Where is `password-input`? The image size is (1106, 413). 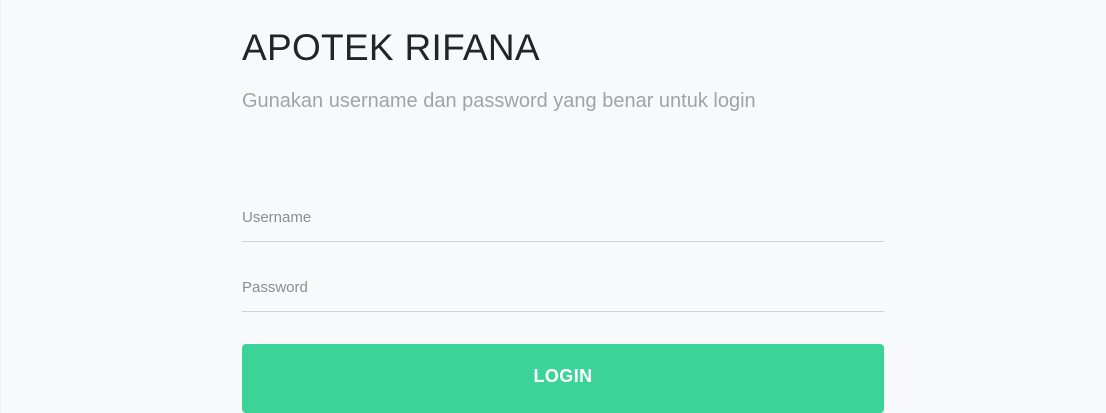
password-input is located at coordinates (563, 287).